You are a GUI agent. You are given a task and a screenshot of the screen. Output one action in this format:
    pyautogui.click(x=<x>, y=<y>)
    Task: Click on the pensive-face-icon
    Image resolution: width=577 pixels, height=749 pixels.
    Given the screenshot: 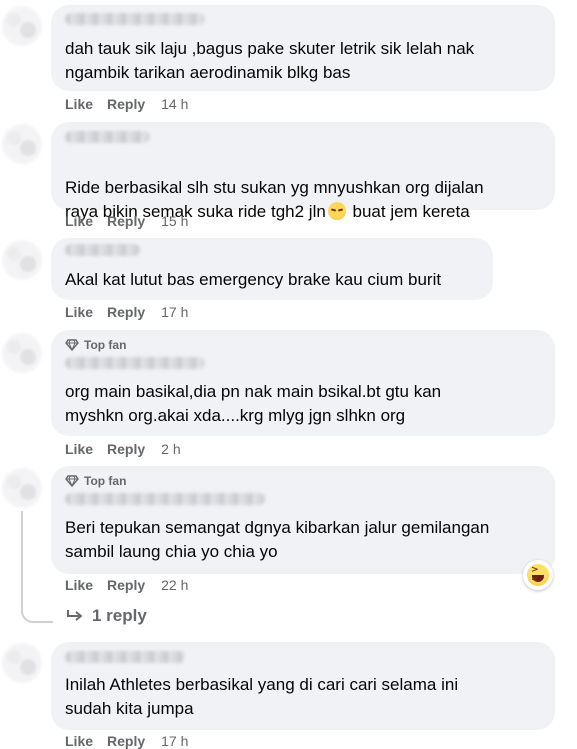 What is the action you would take?
    pyautogui.click(x=336, y=211)
    